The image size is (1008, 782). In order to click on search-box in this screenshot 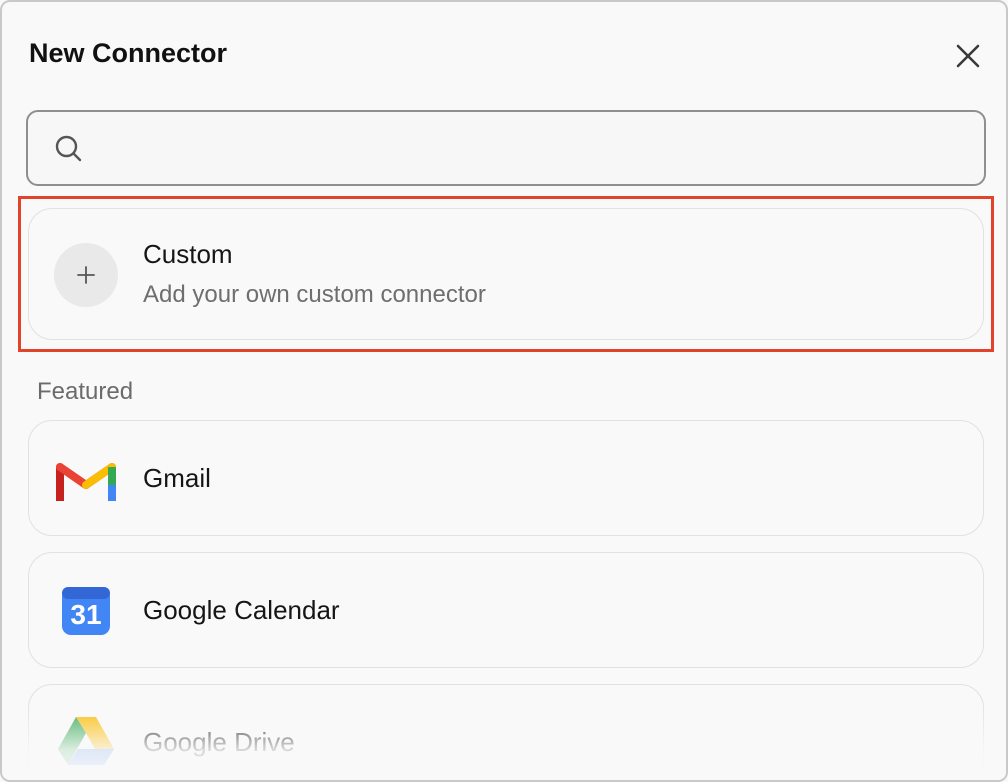, I will do `click(506, 148)`.